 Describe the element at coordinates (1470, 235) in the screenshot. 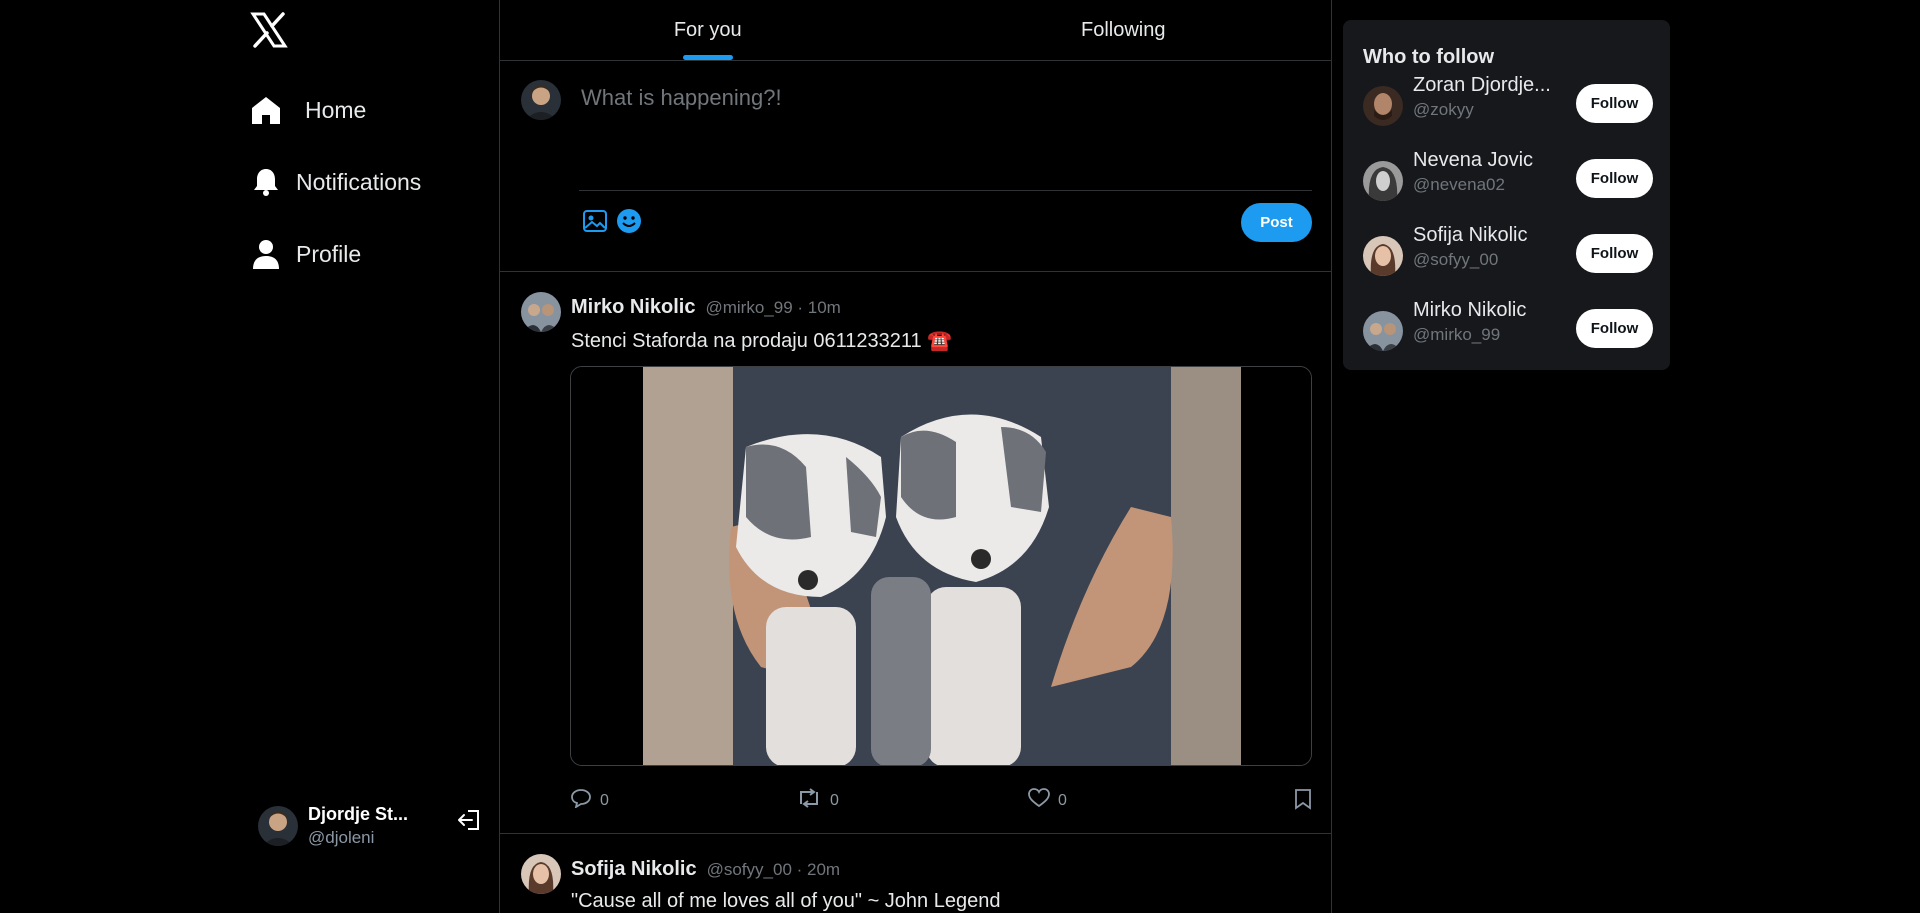

I see `user-name: Sofija Nikolic` at that location.